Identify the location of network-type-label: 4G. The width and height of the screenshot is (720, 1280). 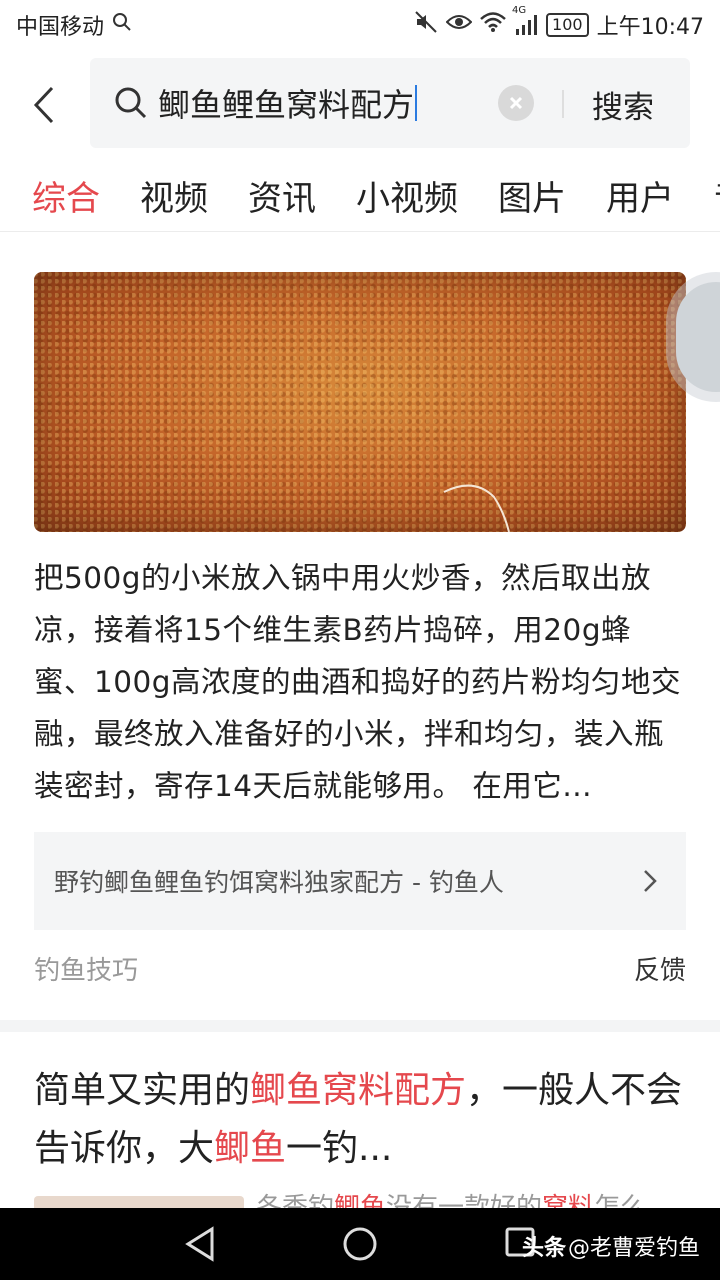
(519, 10).